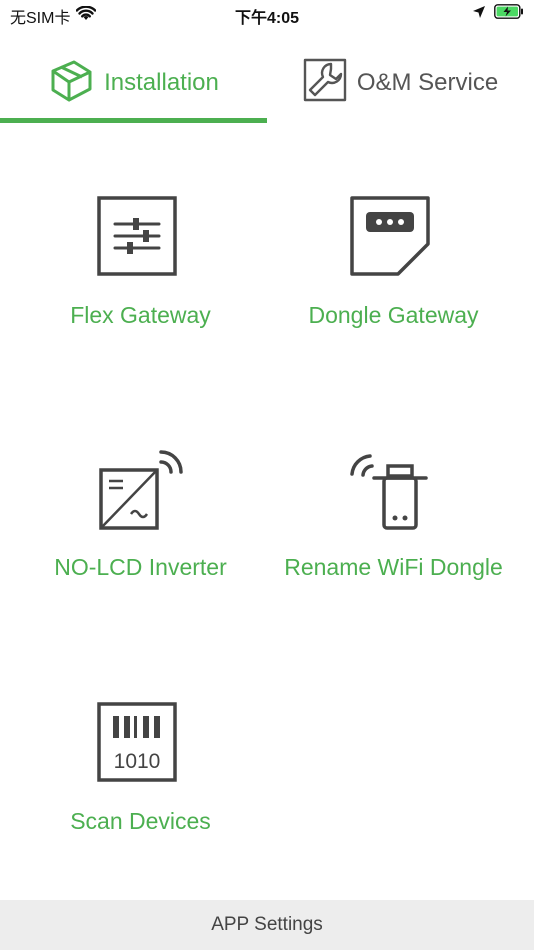 This screenshot has height=950, width=534. I want to click on location-arrow-icon, so click(479, 14).